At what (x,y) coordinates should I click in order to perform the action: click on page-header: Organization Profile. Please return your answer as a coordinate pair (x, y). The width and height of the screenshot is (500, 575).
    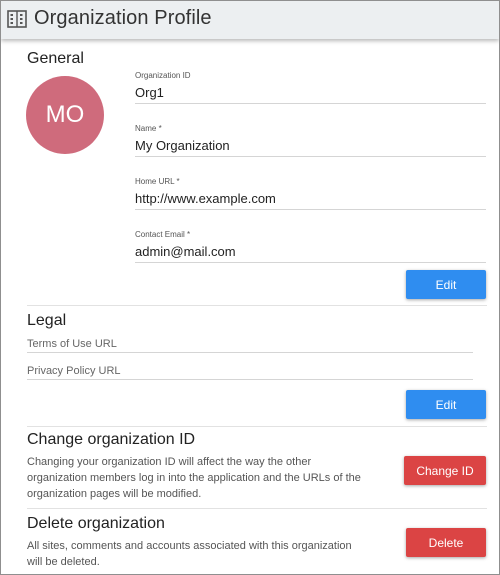
    Looking at the image, I should click on (250, 20).